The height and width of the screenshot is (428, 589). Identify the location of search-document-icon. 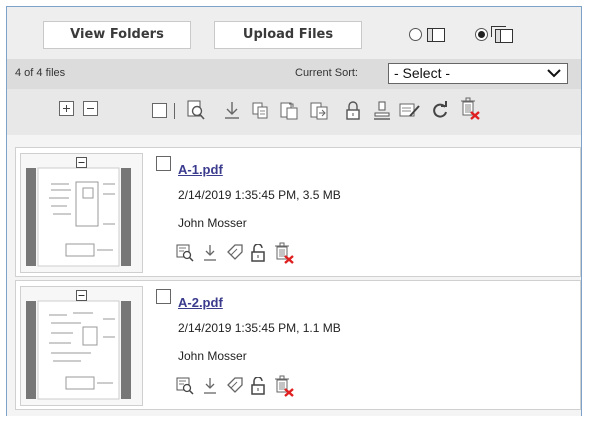
(196, 110).